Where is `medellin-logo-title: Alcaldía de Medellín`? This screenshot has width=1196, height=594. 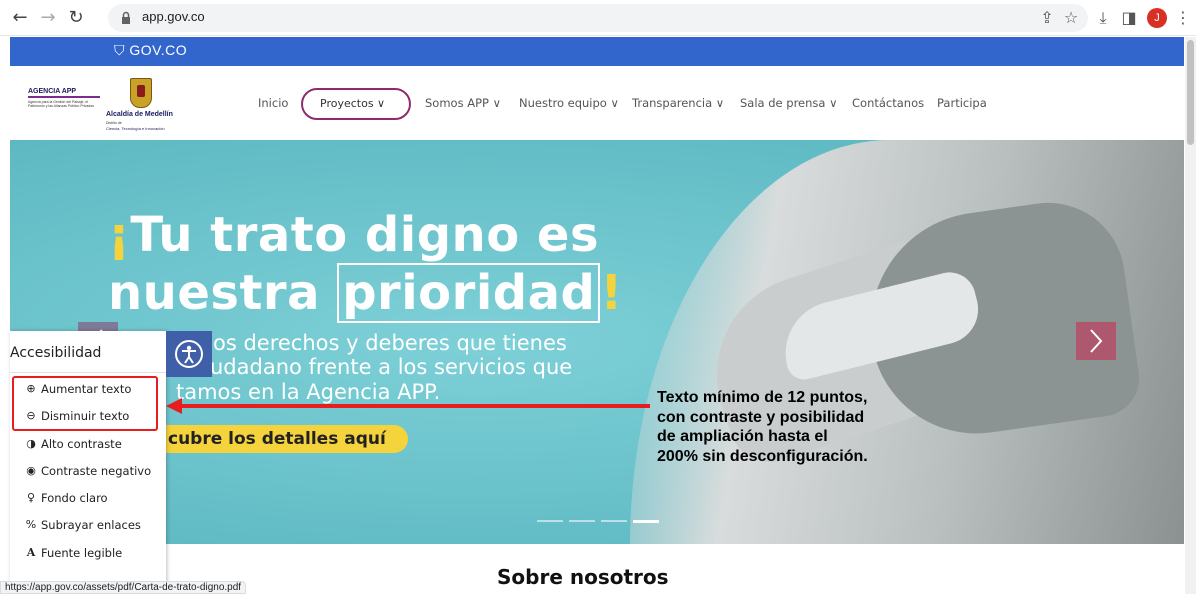
medellin-logo-title: Alcaldía de Medellín is located at coordinates (139, 114).